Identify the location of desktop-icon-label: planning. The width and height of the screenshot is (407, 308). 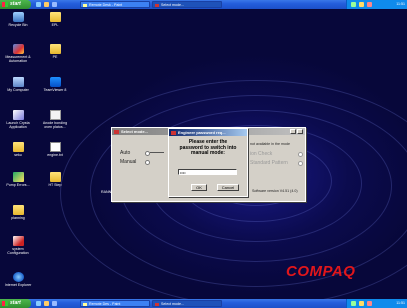
(18, 218).